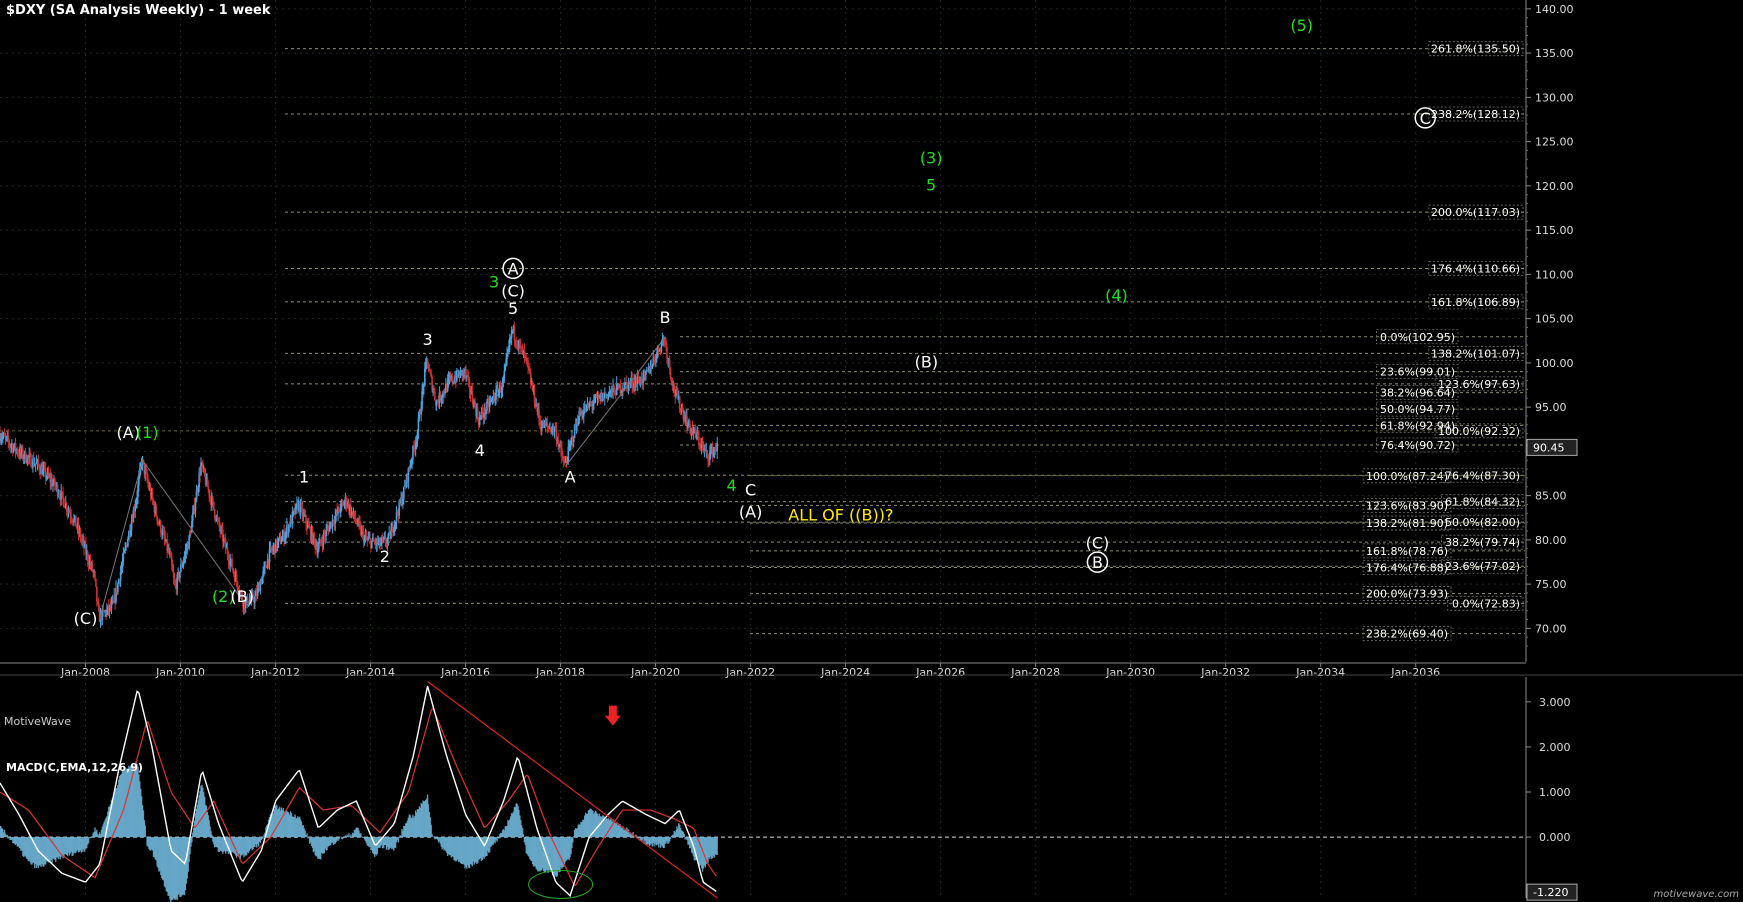  Describe the element at coordinates (1407, 634) in the screenshot. I see `fib-label: 238.2%(69.40)` at that location.